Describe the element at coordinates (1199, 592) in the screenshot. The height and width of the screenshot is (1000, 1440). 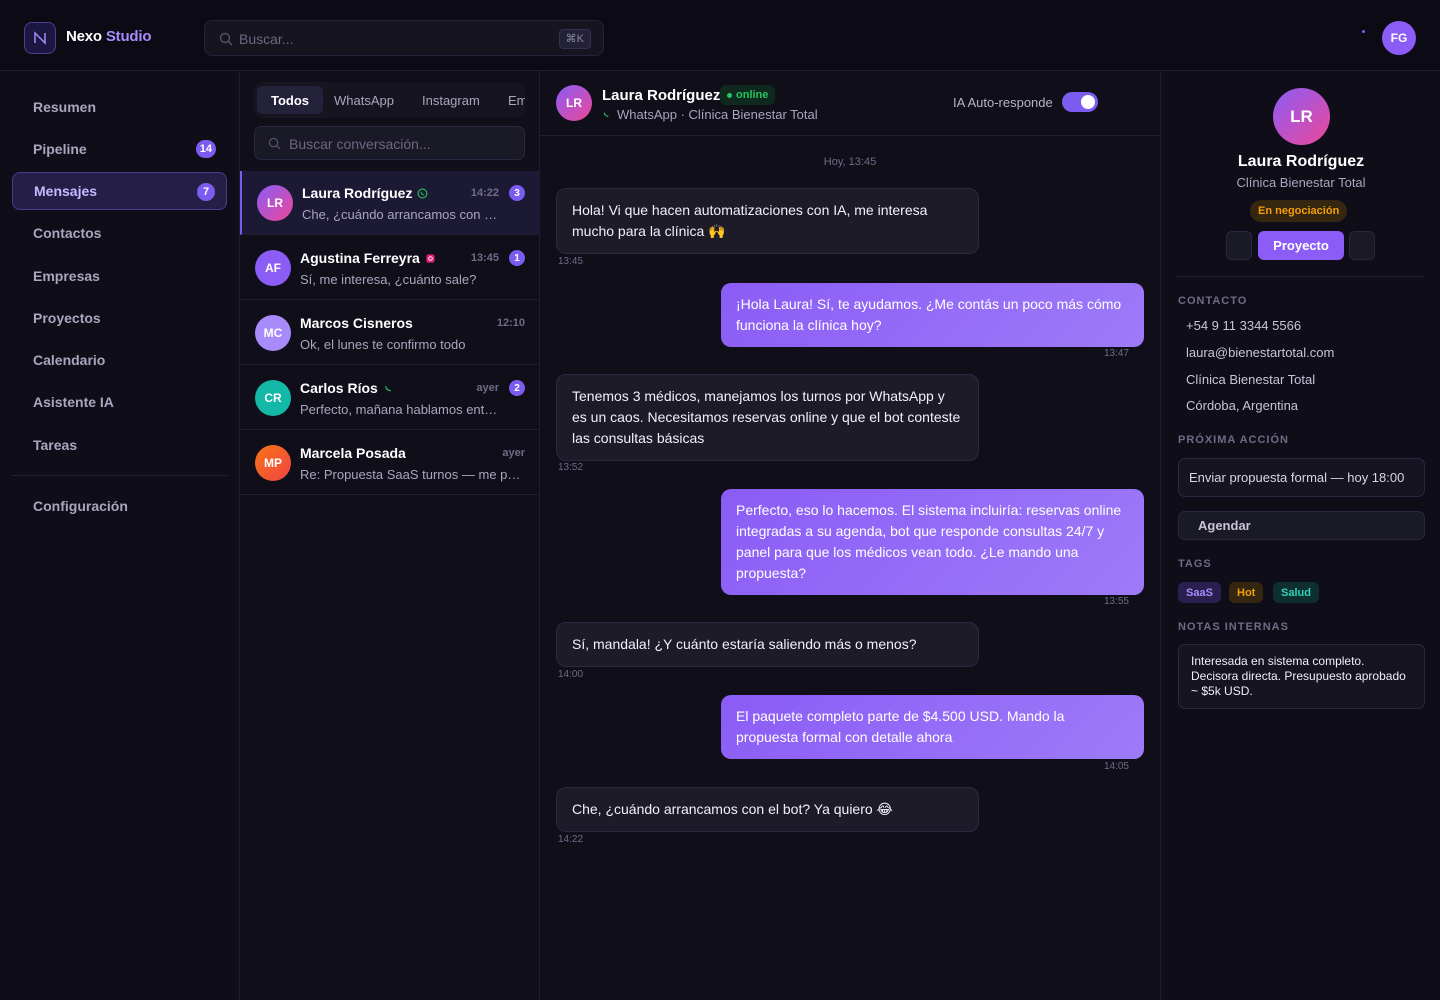
I see `tag-chip: SaaS` at that location.